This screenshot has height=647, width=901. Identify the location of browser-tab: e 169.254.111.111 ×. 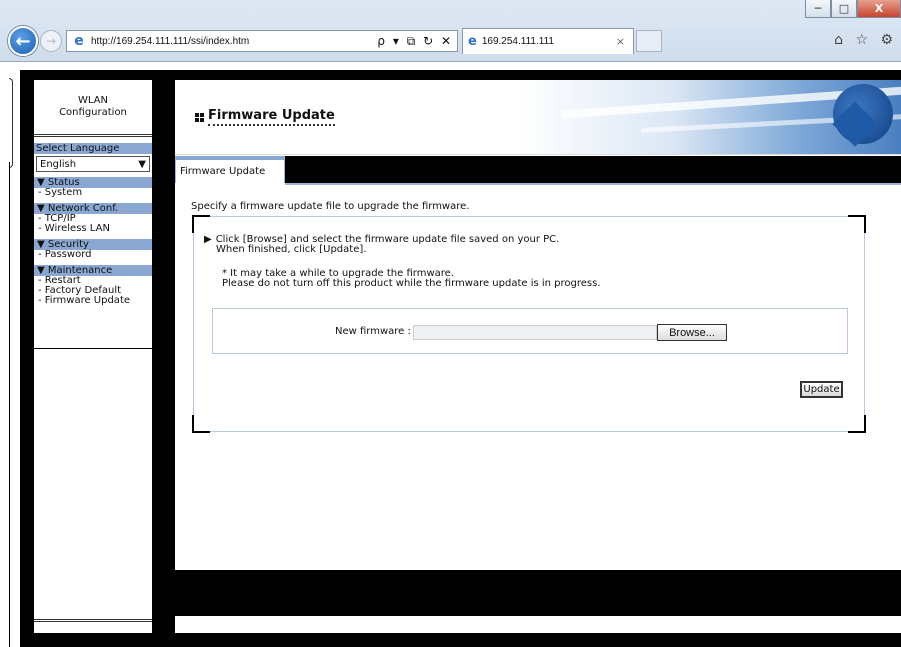
(548, 41).